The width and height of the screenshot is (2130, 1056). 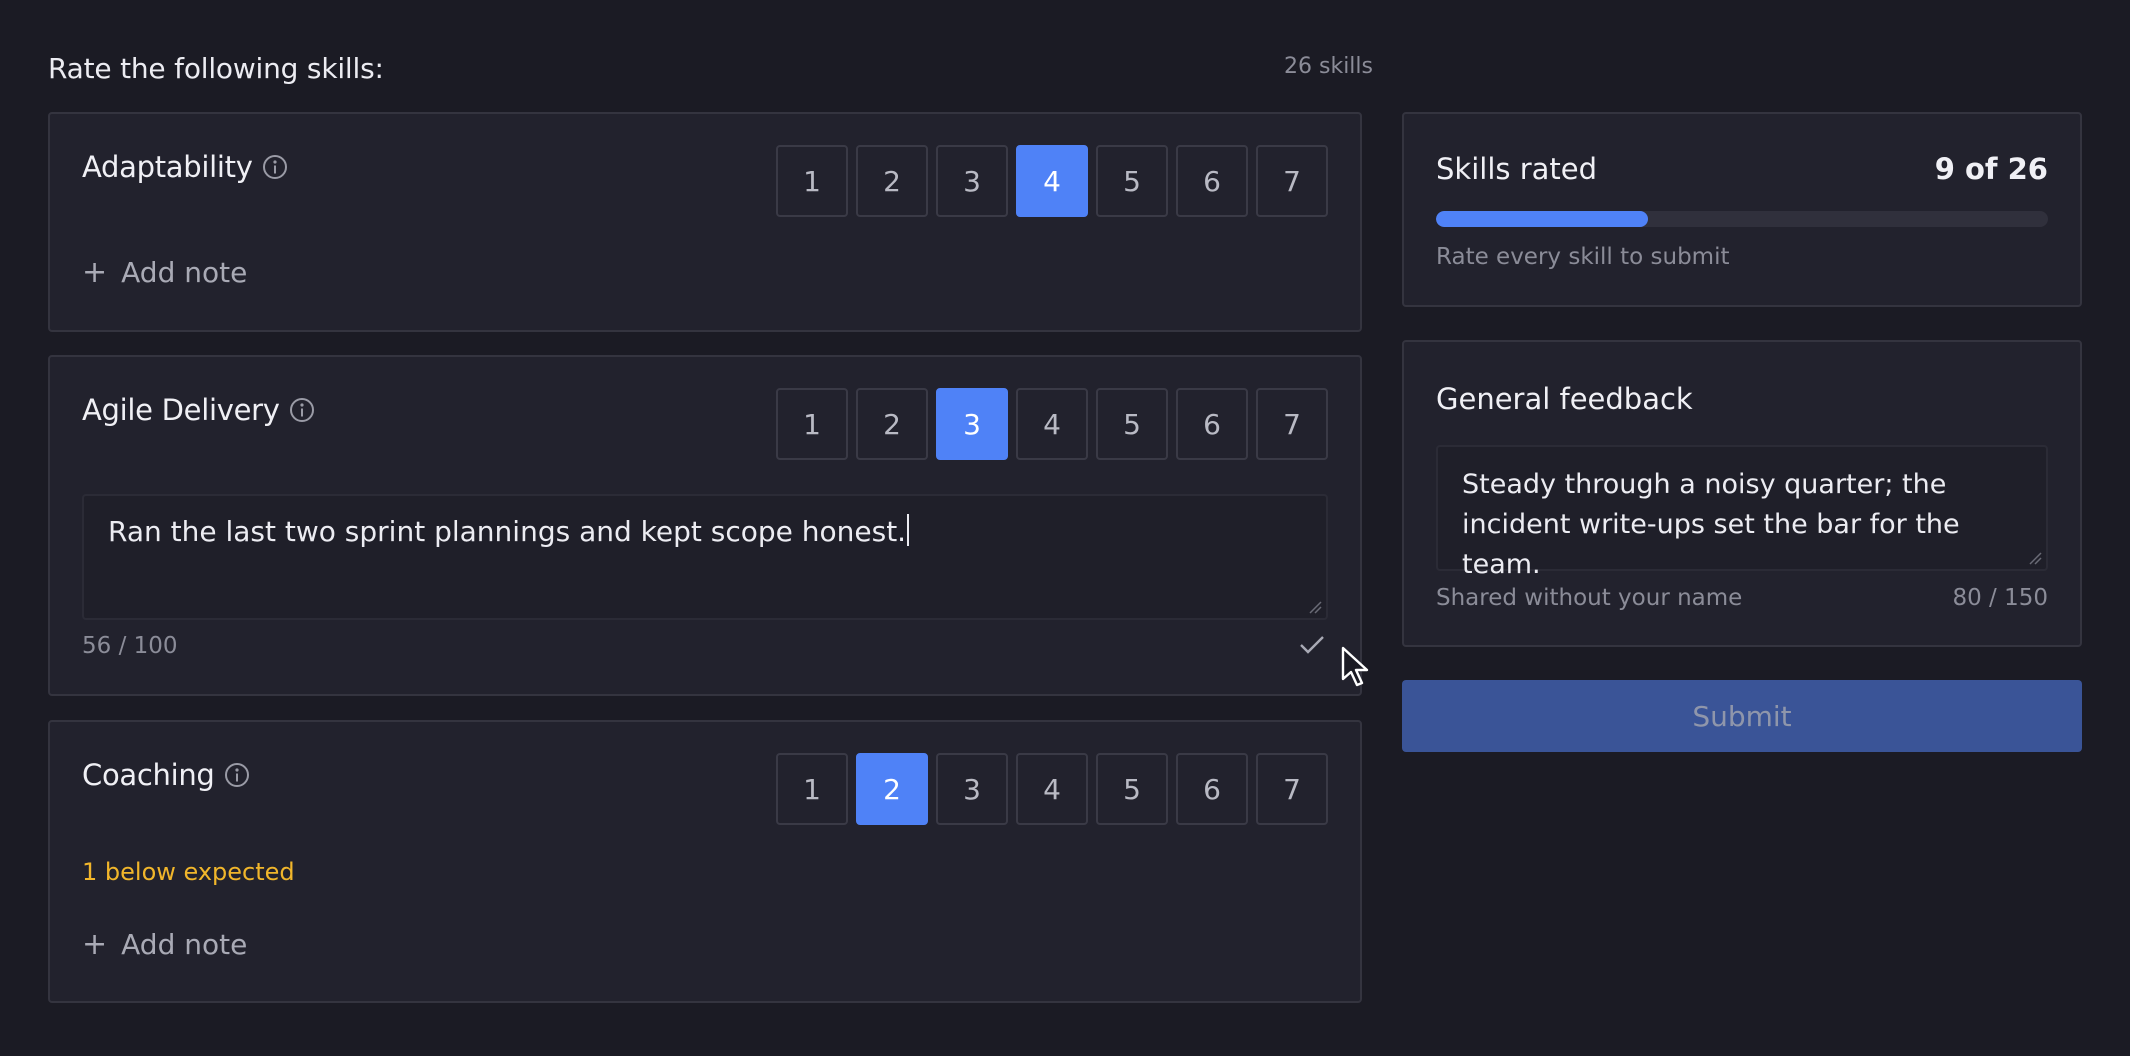 What do you see at coordinates (2000, 598) in the screenshot?
I see `feedback-char-count: 80 / 150` at bounding box center [2000, 598].